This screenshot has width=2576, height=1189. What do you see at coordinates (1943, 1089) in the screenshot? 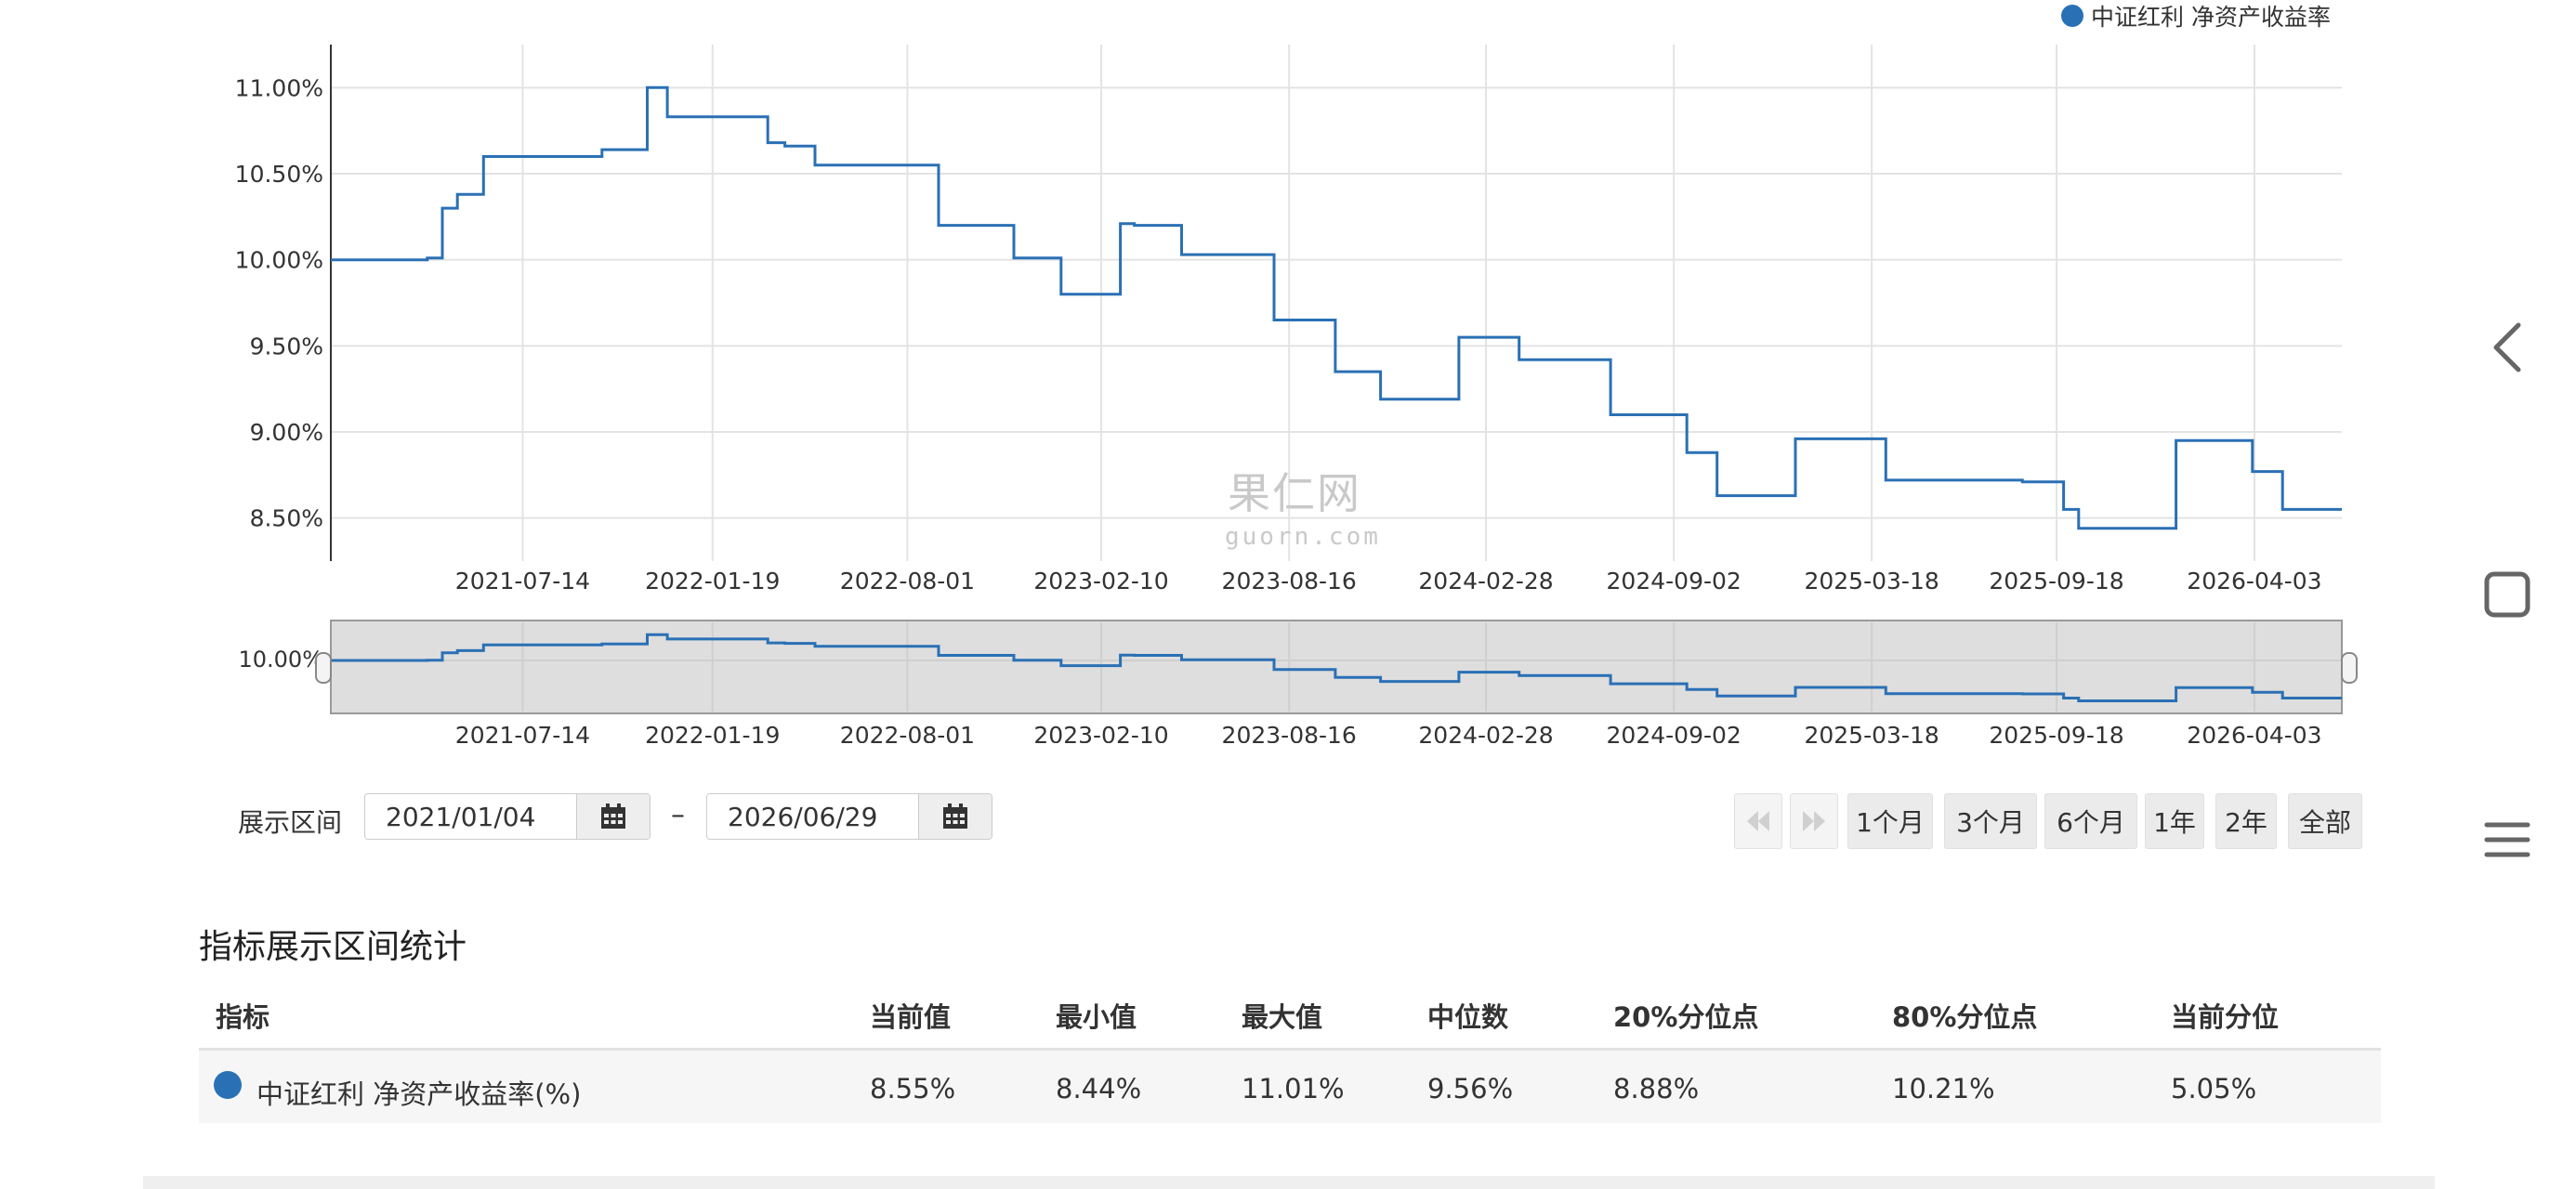
I see `row-p80: 10.21%` at bounding box center [1943, 1089].